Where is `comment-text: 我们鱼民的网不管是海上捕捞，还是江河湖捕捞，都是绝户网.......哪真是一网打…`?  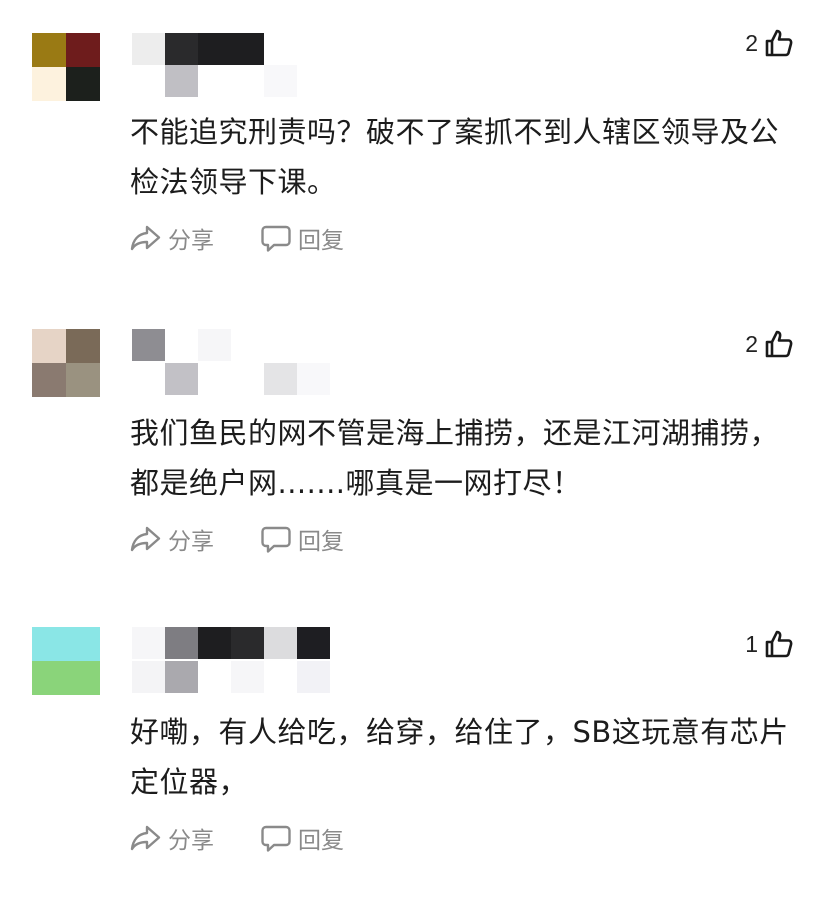 comment-text: 我们鱼民的网不管是海上捕捞，还是江河湖捕捞，都是绝户网.......哪真是一网打… is located at coordinates (455, 458).